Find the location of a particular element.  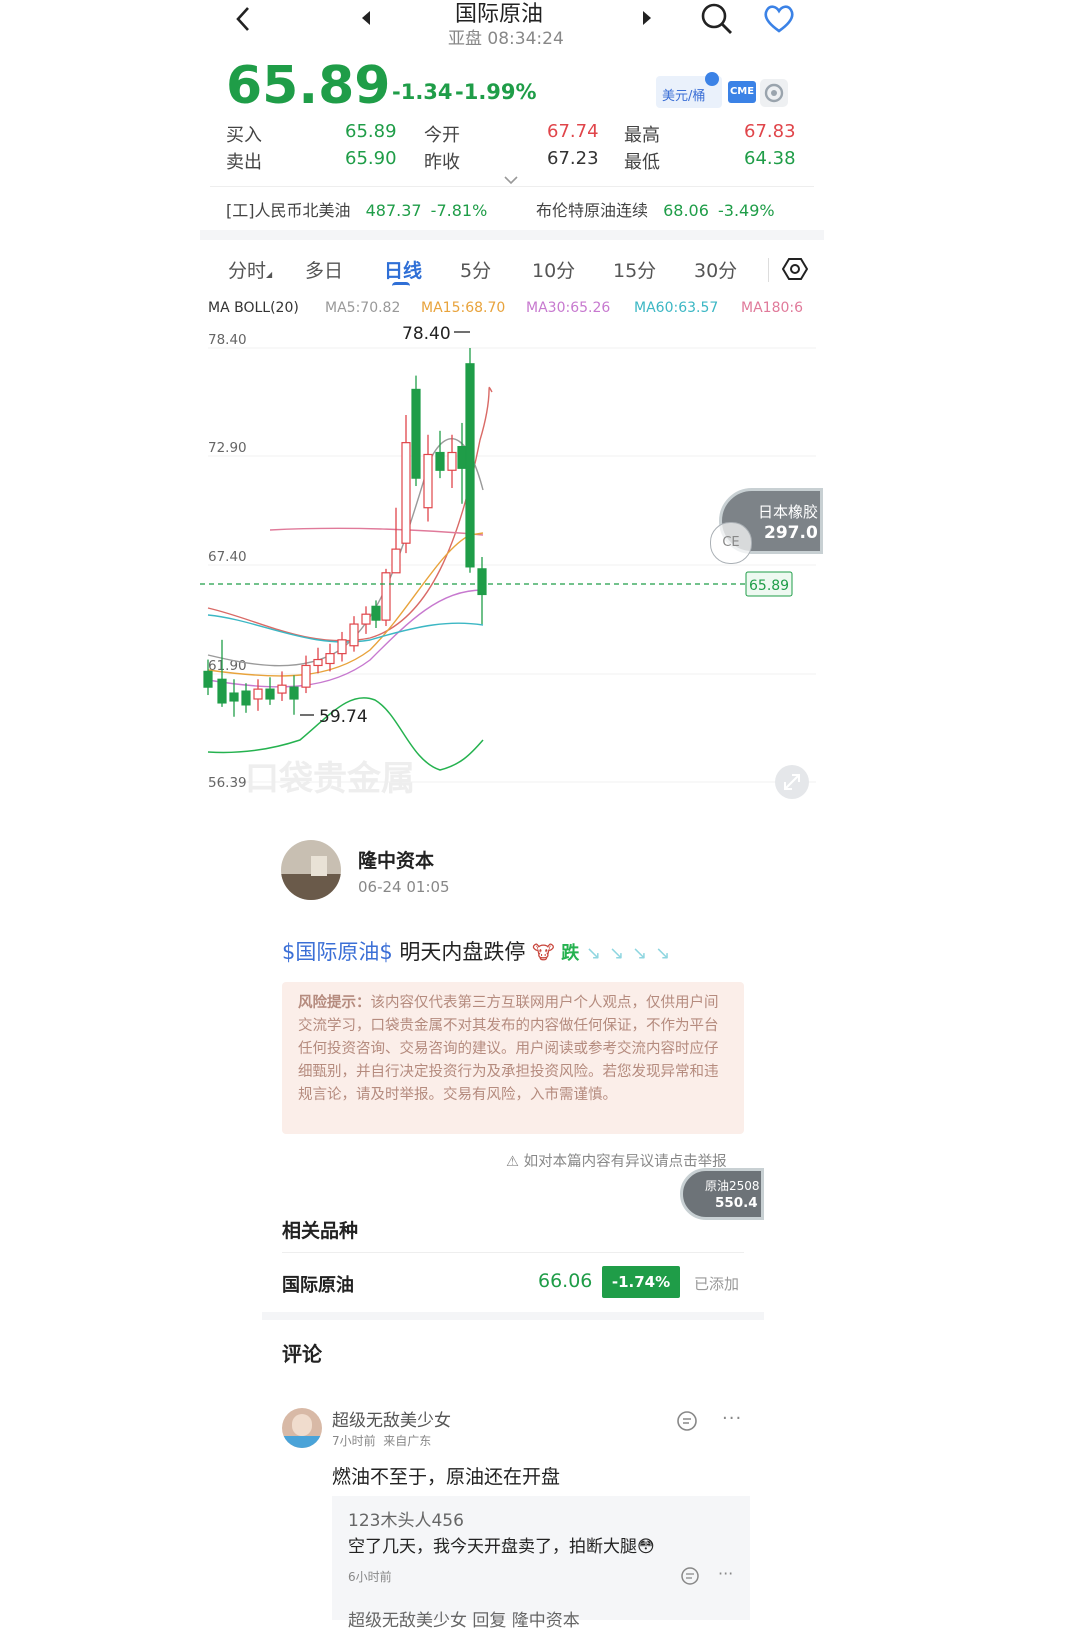

chevron-down-icon is located at coordinates (511, 180).